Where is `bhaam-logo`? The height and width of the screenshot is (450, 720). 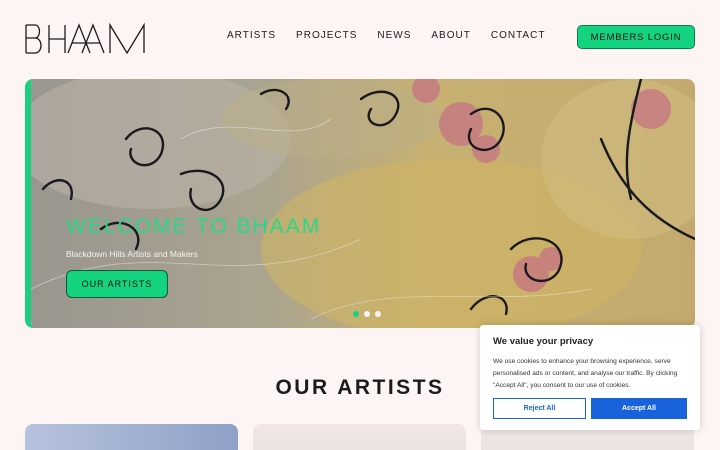
bhaam-logo is located at coordinates (87, 39).